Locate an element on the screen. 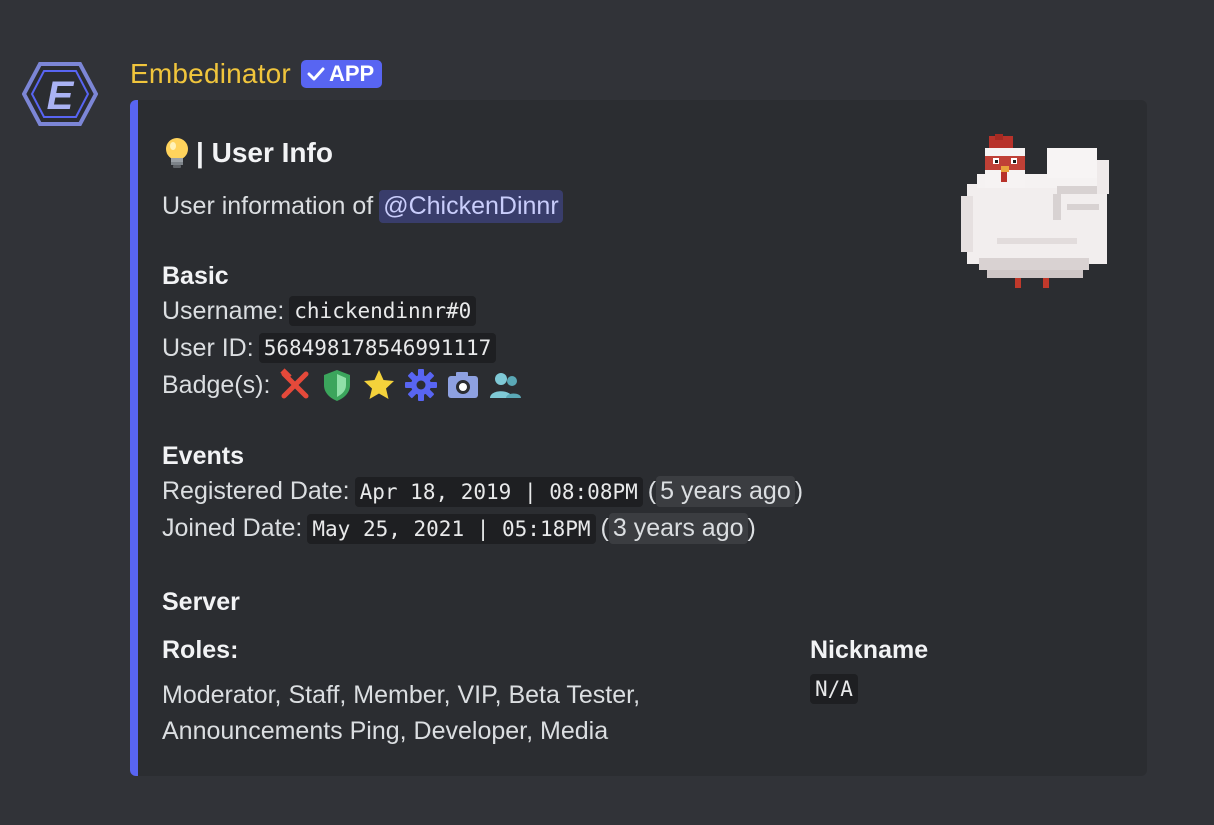 This screenshot has height=825, width=1214. people-icon is located at coordinates (505, 385).